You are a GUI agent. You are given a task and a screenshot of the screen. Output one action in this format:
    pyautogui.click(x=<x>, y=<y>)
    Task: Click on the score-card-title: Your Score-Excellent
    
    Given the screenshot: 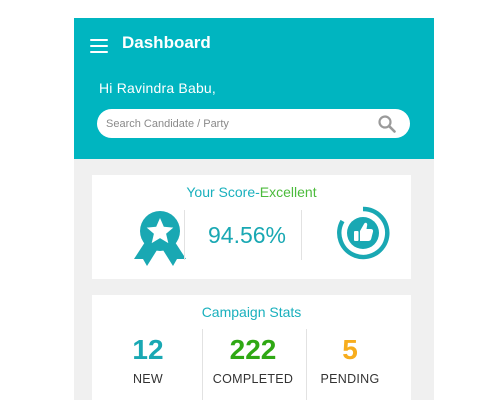 What is the action you would take?
    pyautogui.click(x=251, y=192)
    